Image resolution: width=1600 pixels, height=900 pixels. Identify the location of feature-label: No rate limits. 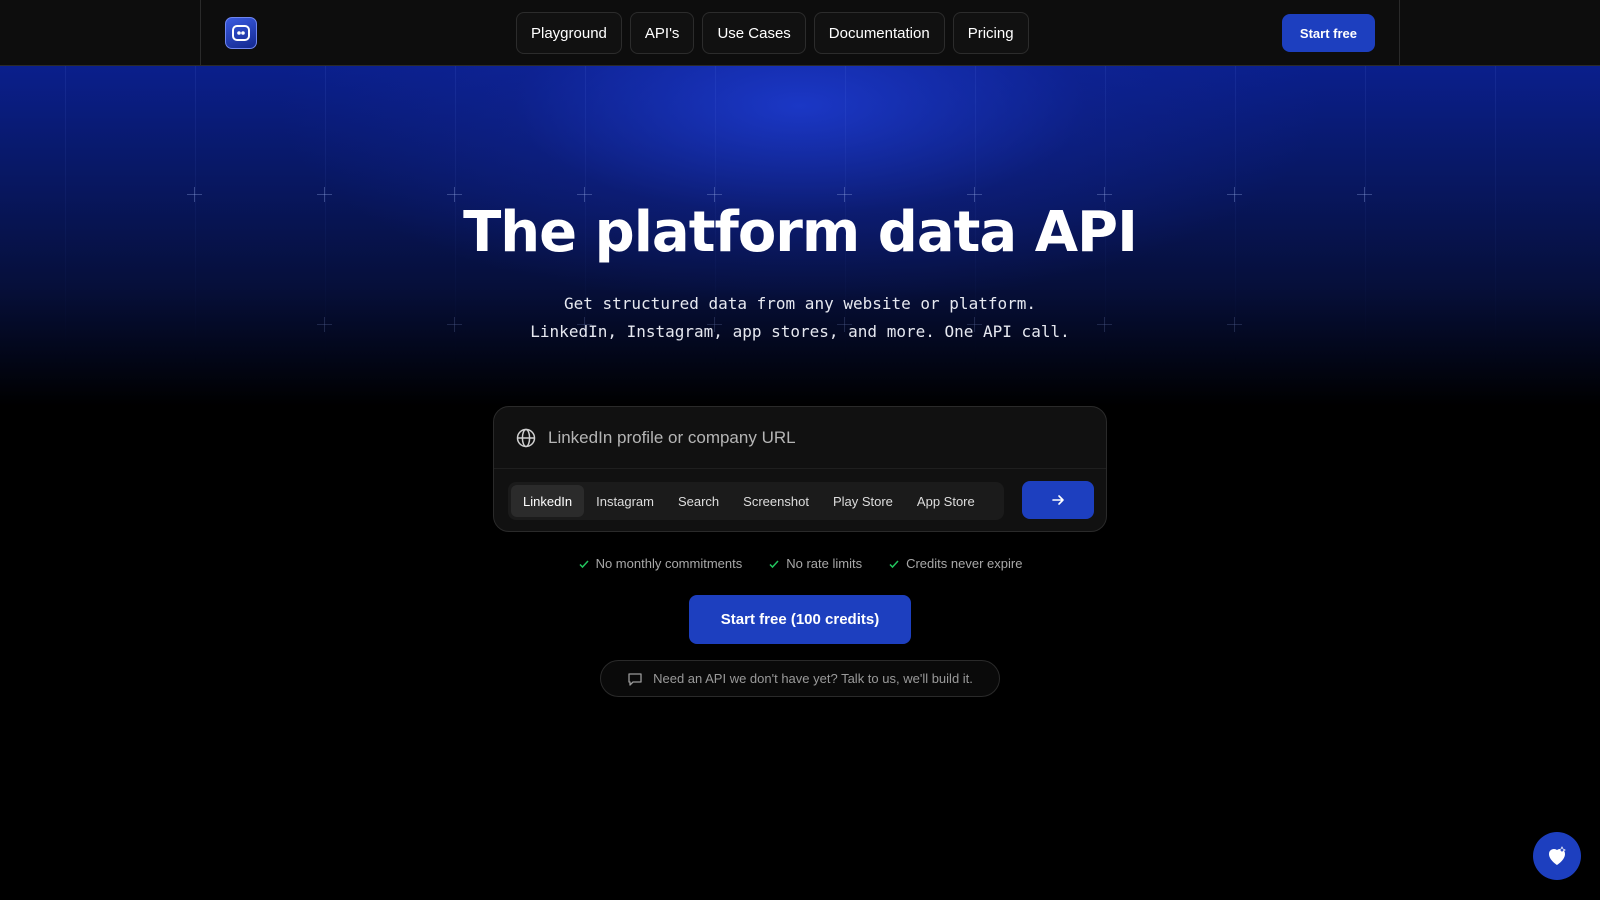
(824, 563).